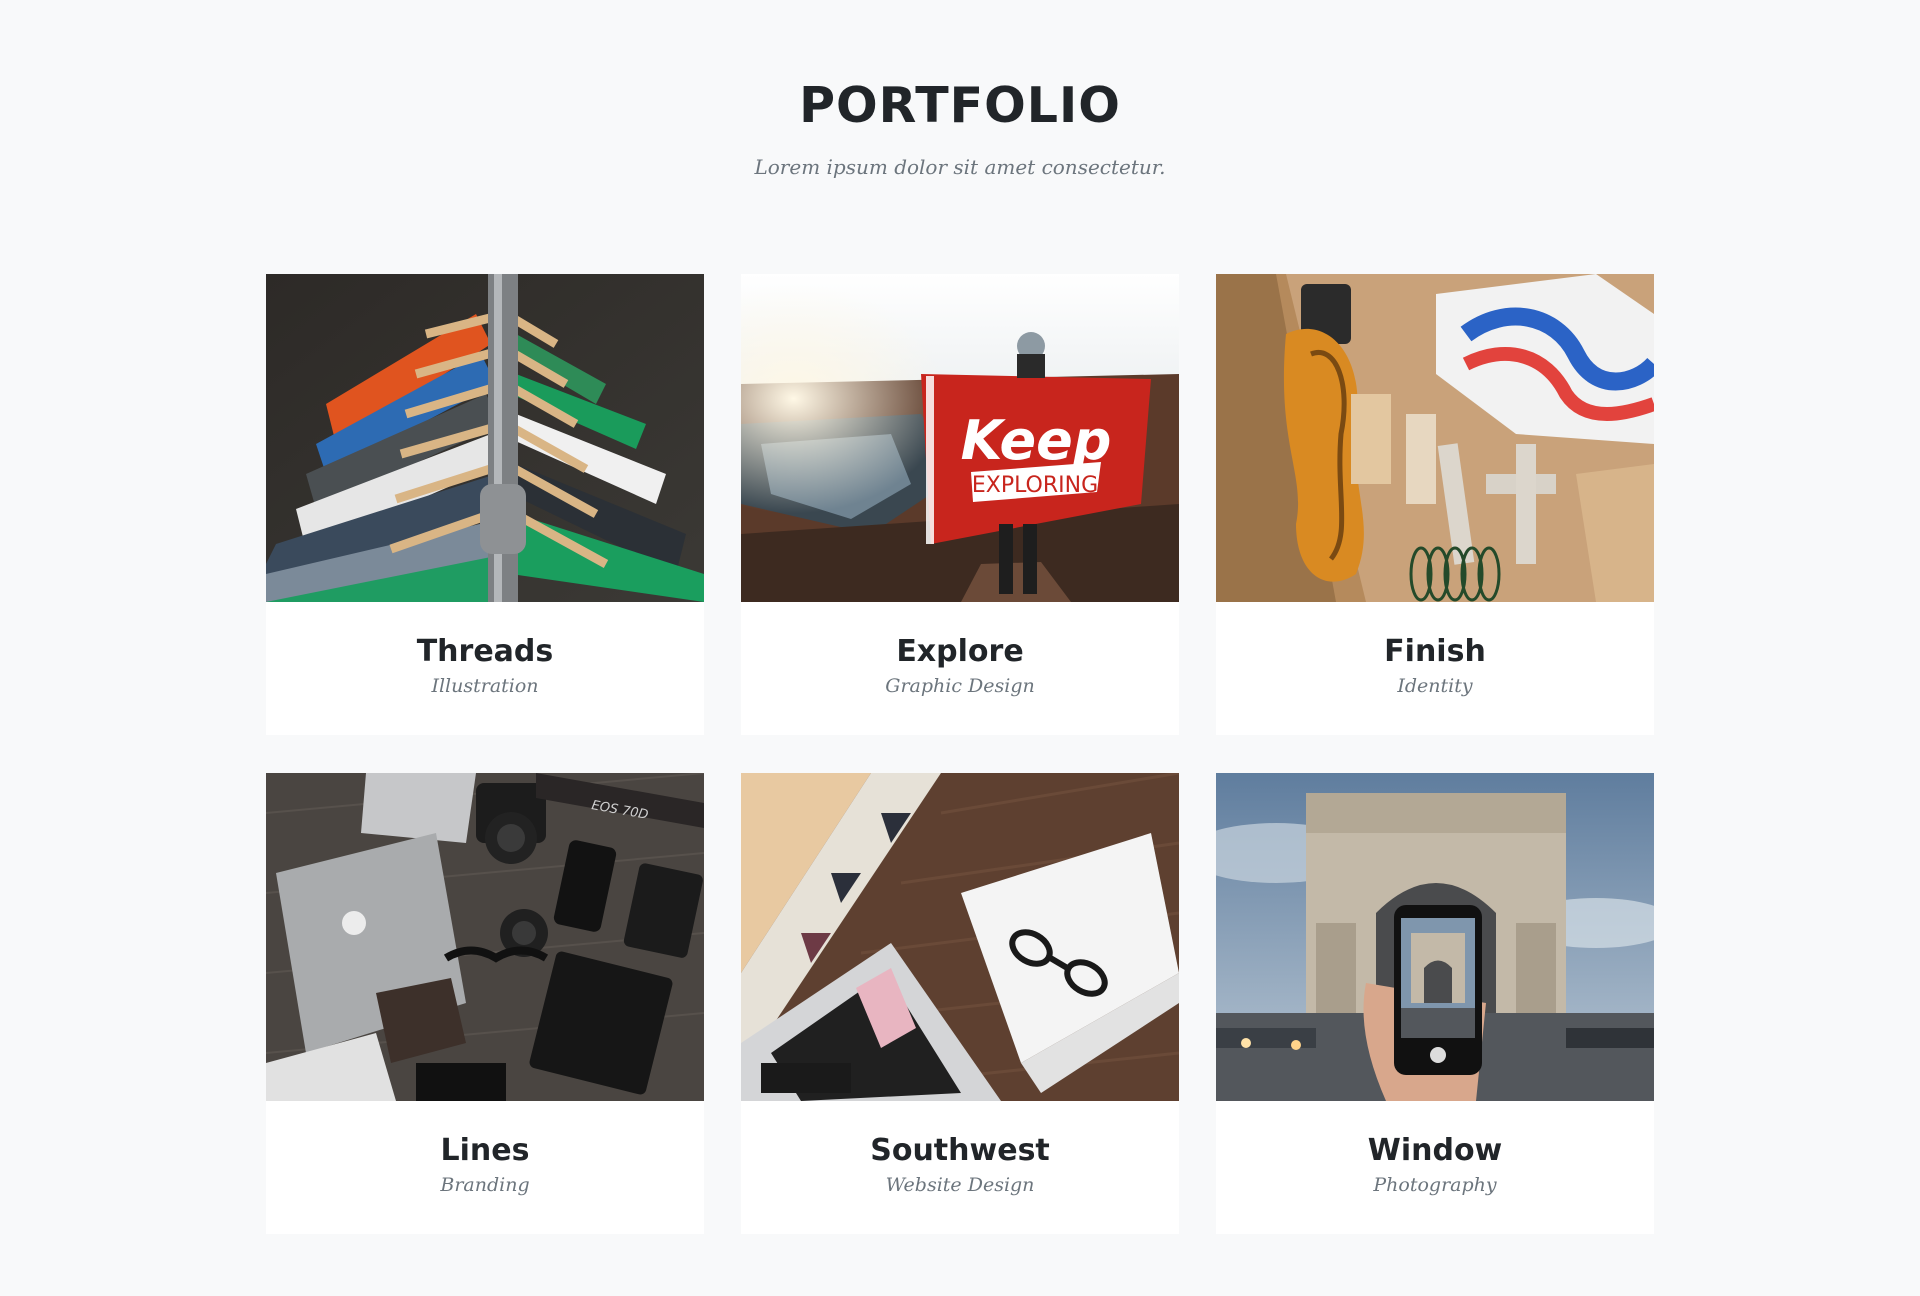 This screenshot has height=1296, width=1920. Describe the element at coordinates (960, 1150) in the screenshot. I see `portfolio-item-title: Southwest` at that location.